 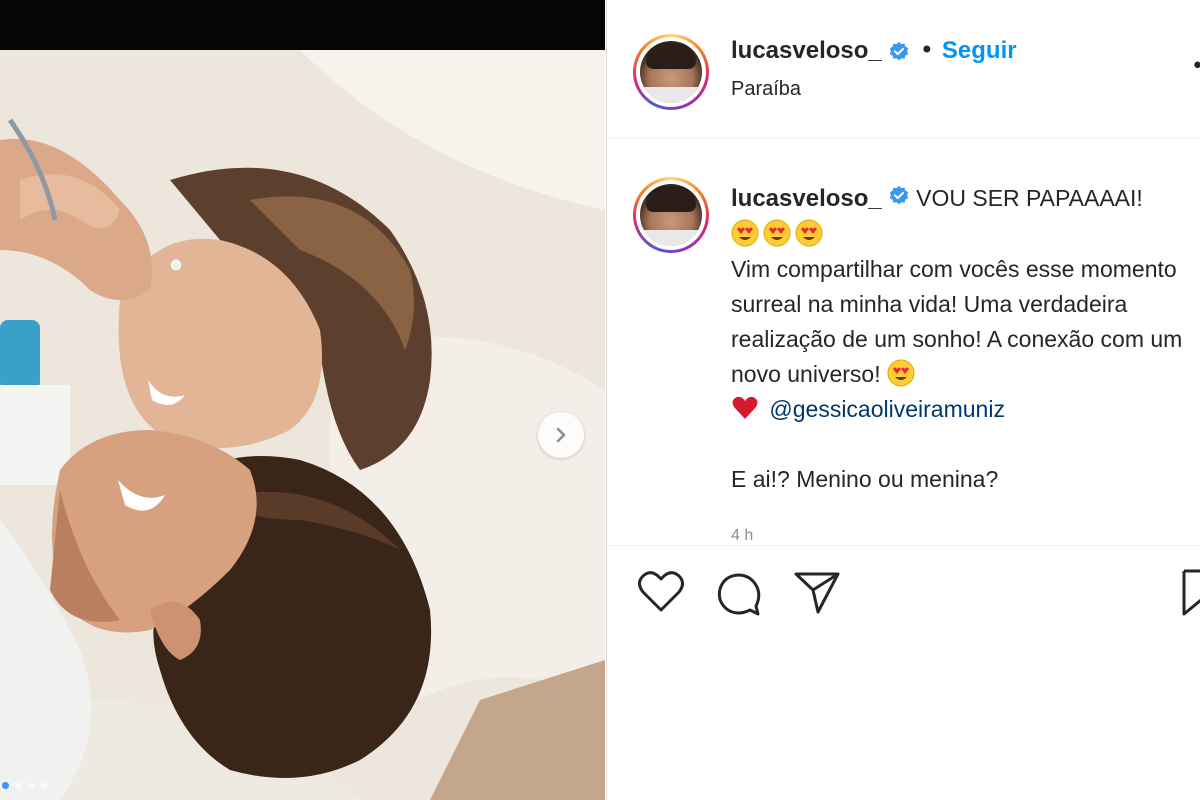 What do you see at coordinates (806, 50) in the screenshot?
I see `header-username: lucasveloso_` at bounding box center [806, 50].